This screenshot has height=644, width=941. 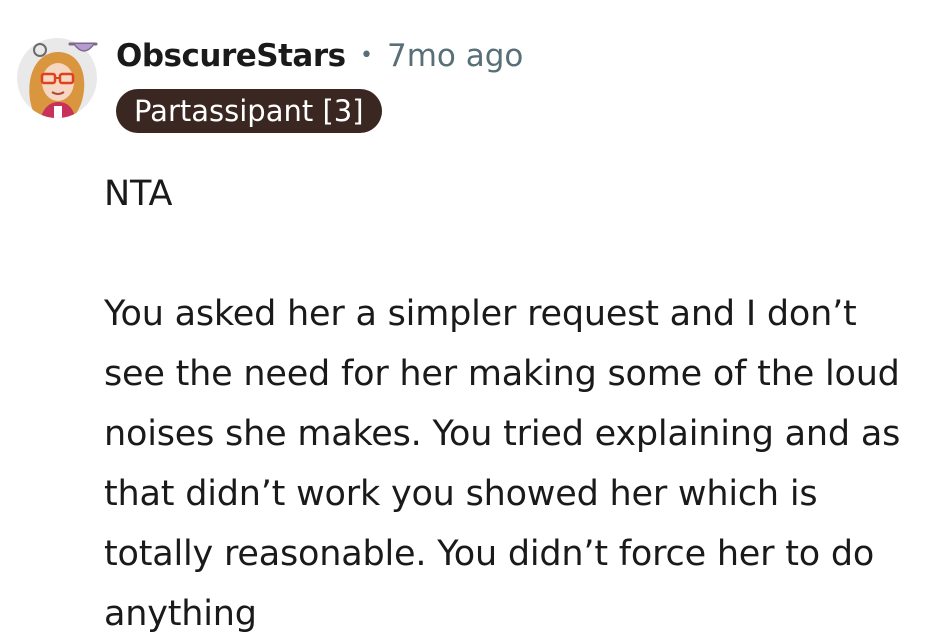 What do you see at coordinates (231, 56) in the screenshot?
I see `username: ObscureStars` at bounding box center [231, 56].